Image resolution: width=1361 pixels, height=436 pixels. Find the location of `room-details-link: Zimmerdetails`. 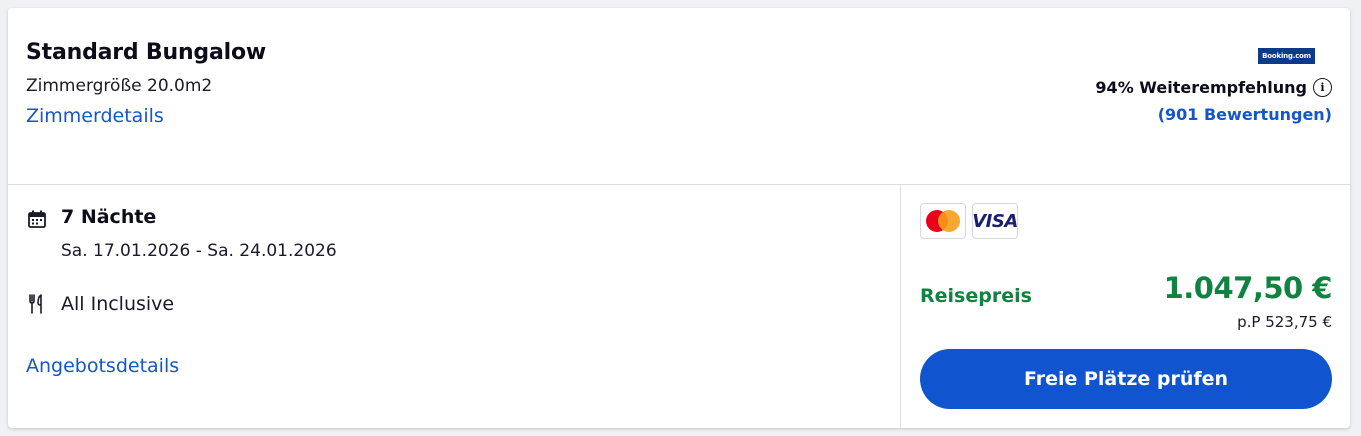

room-details-link: Zimmerdetails is located at coordinates (95, 116).